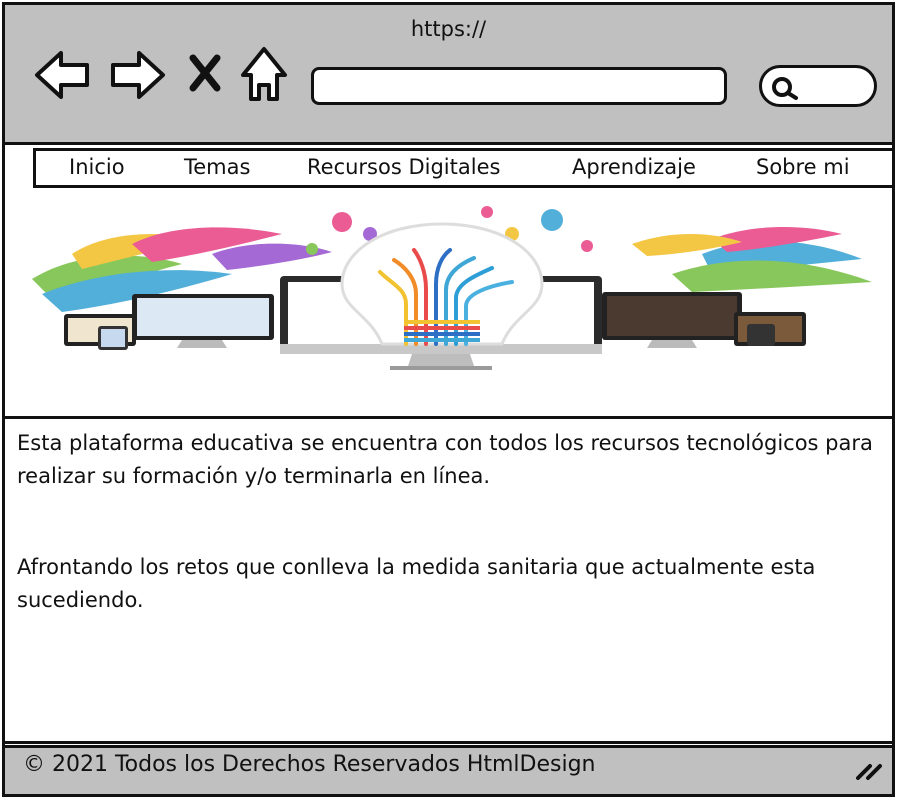 The width and height of the screenshot is (900, 800). Describe the element at coordinates (217, 167) in the screenshot. I see `menu-item-temas: Temas` at that location.